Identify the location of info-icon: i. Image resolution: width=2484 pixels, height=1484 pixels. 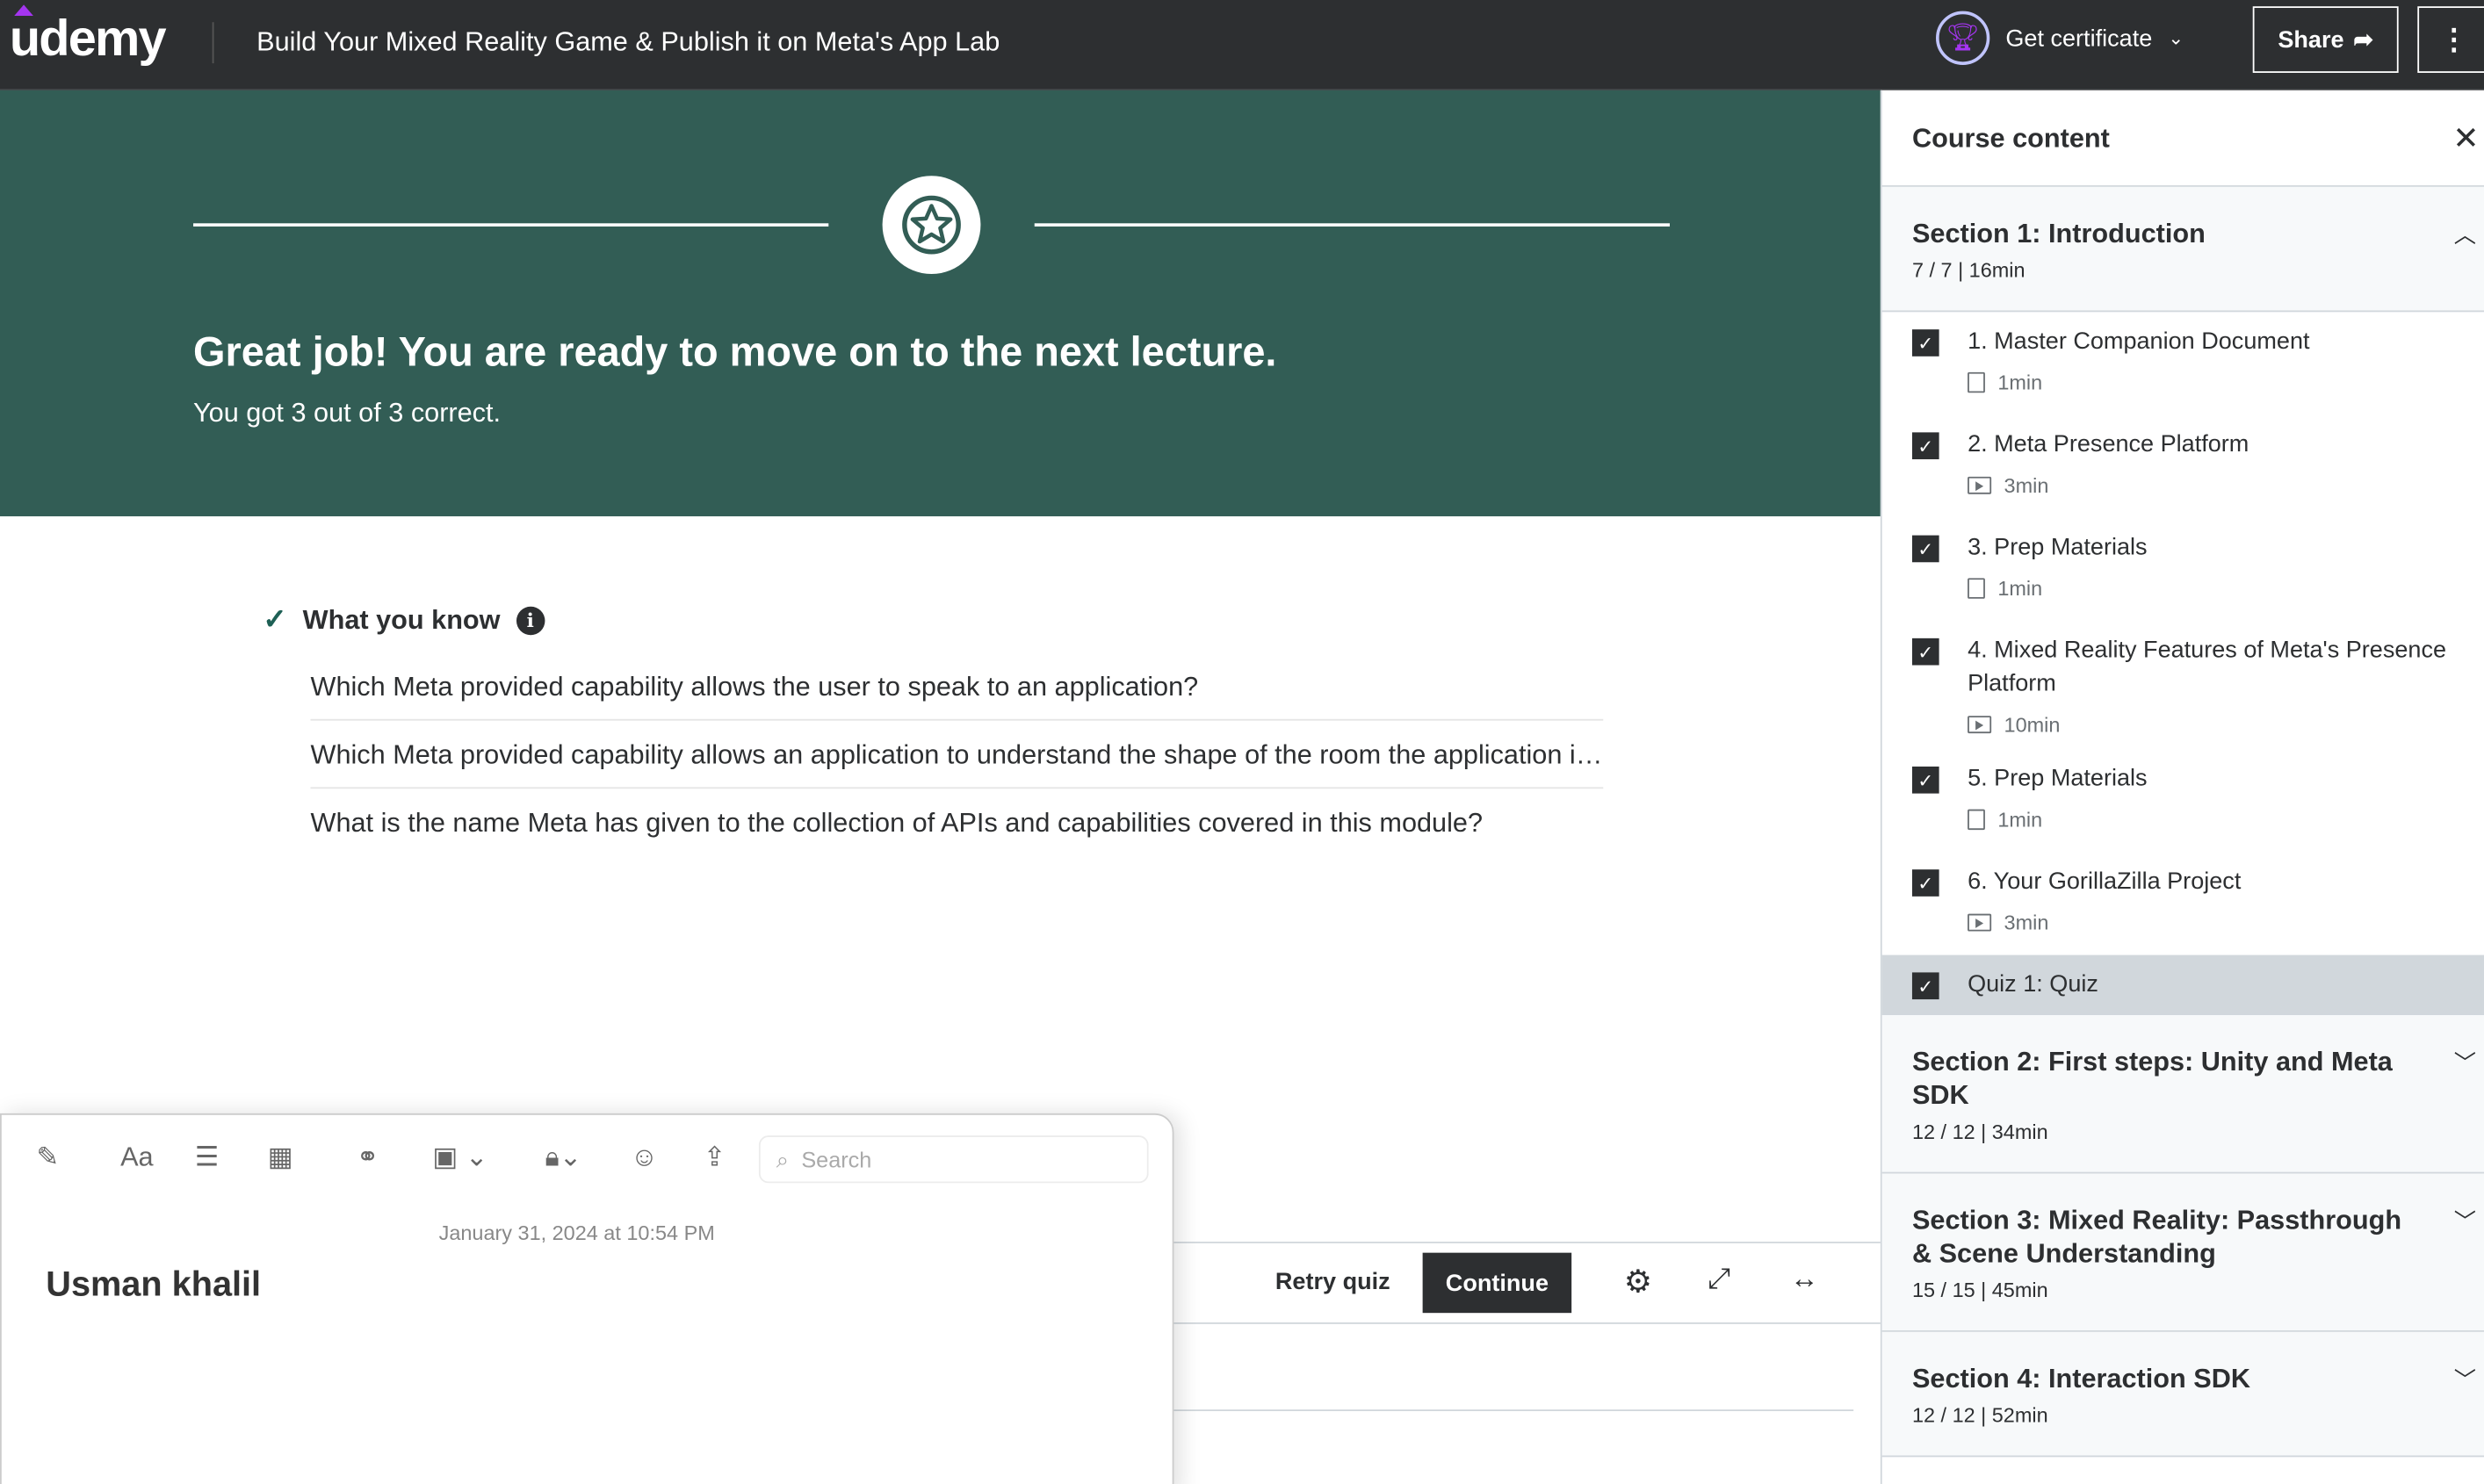
(530, 620).